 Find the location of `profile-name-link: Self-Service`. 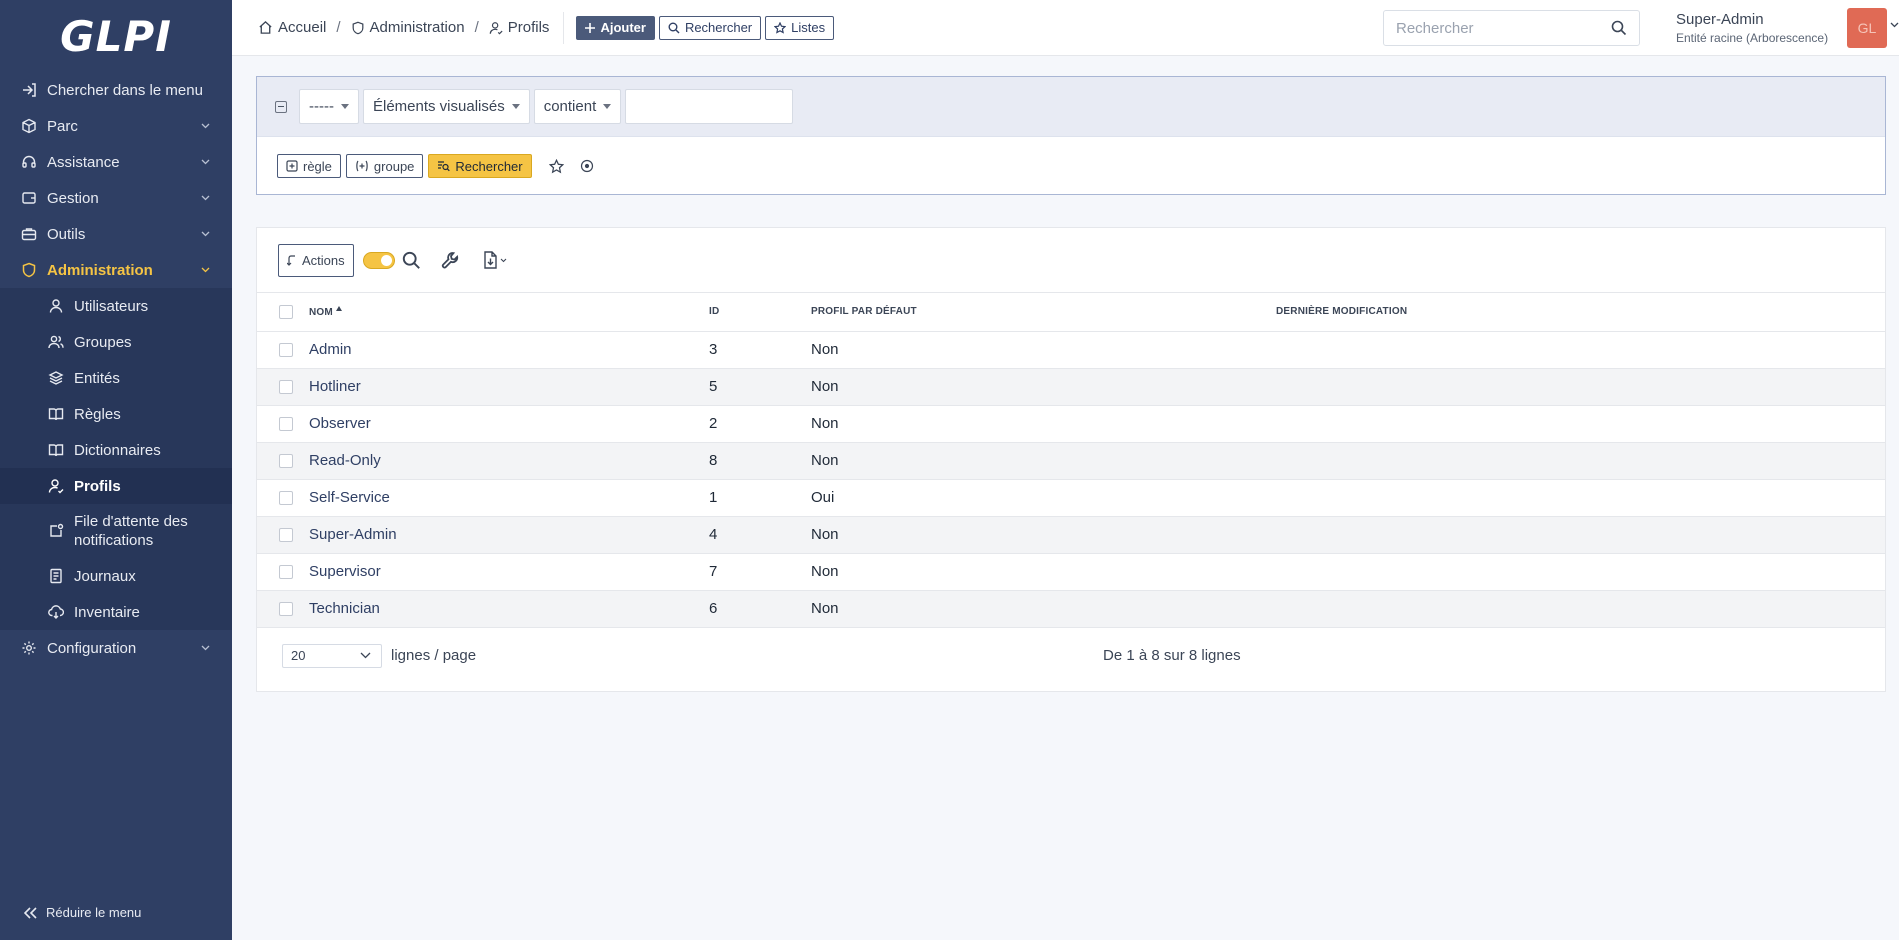

profile-name-link: Self-Service is located at coordinates (349, 497).